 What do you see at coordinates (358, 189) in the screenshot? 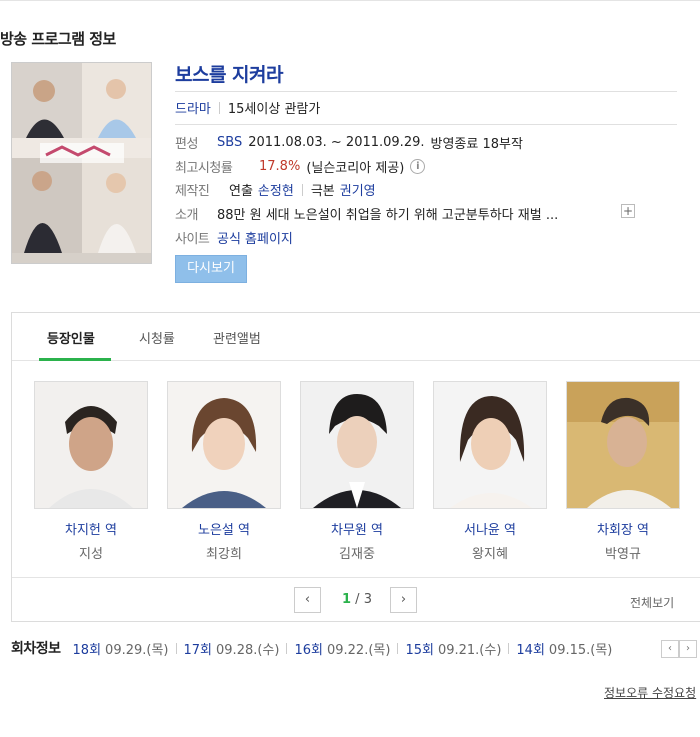
I see `writer-link: 권기영` at bounding box center [358, 189].